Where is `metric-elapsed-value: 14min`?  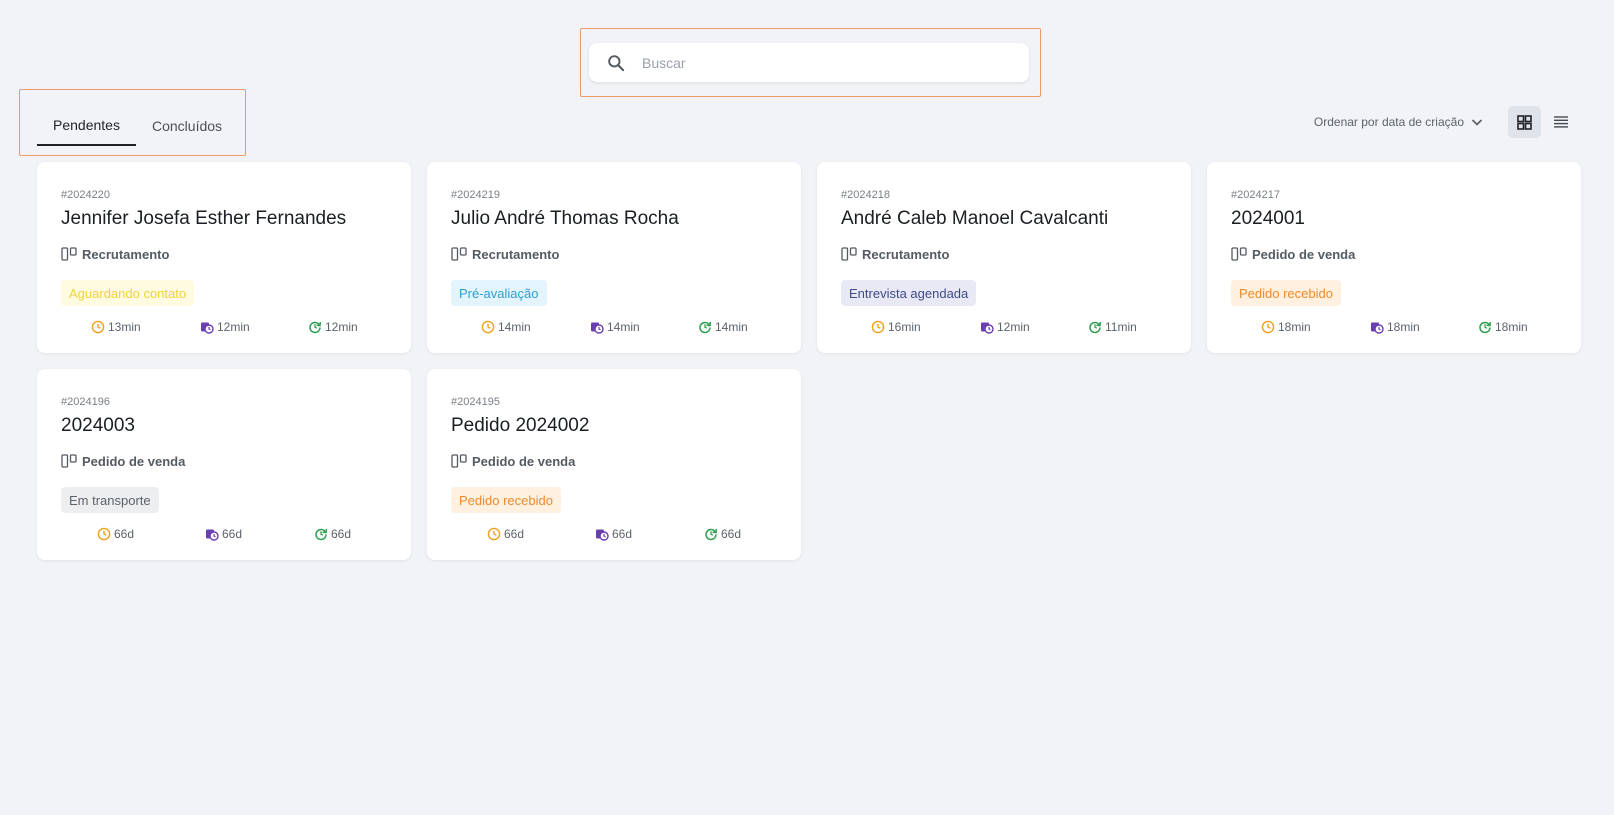 metric-elapsed-value: 14min is located at coordinates (514, 327).